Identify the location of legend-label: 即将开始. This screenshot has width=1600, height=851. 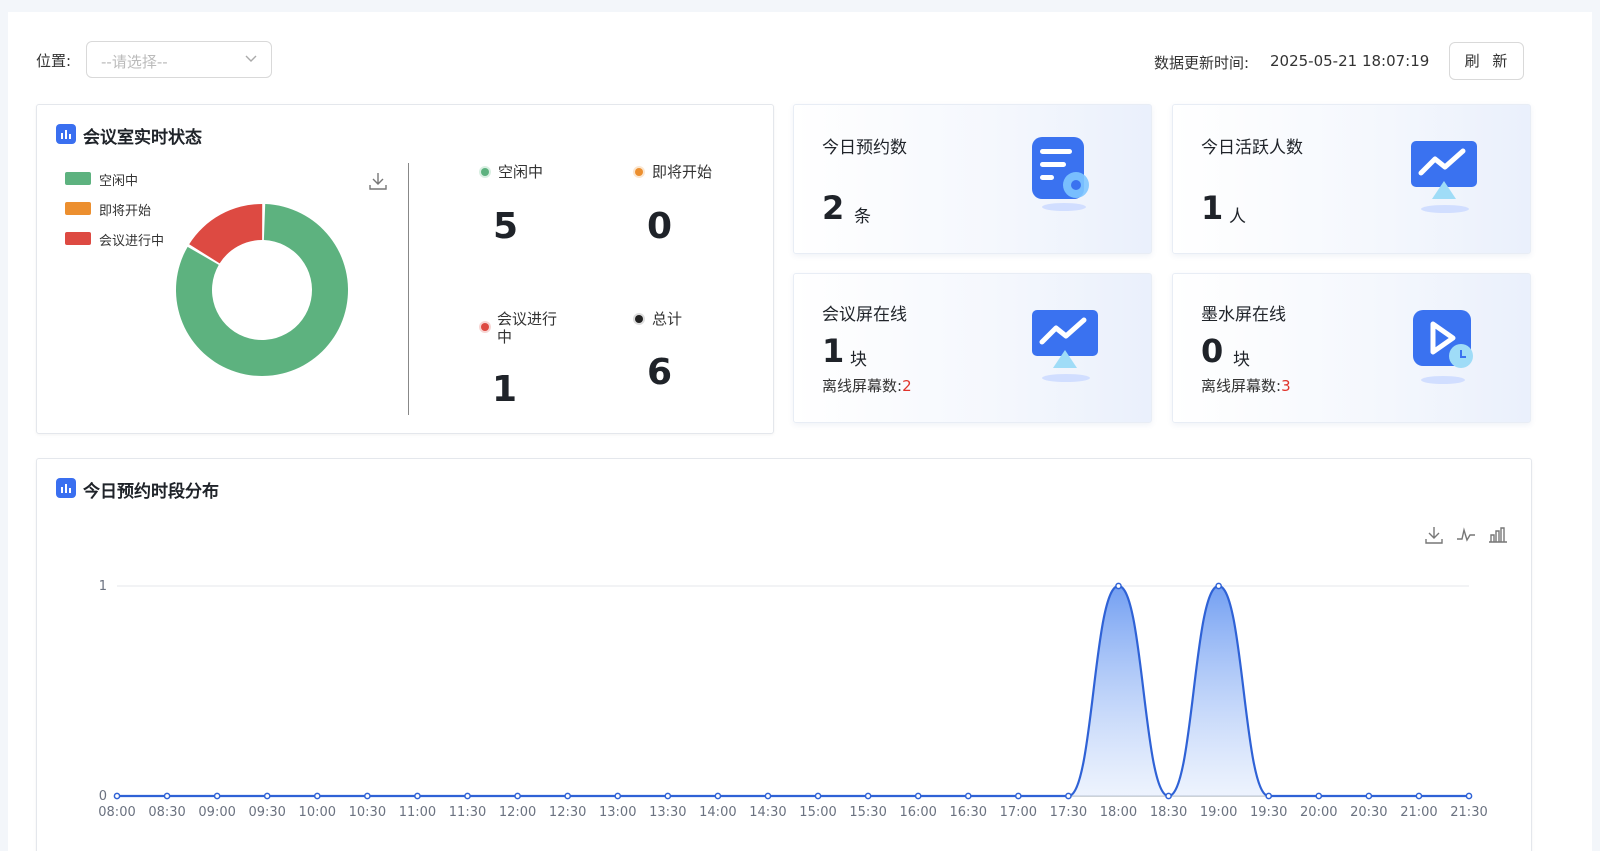
(125, 211).